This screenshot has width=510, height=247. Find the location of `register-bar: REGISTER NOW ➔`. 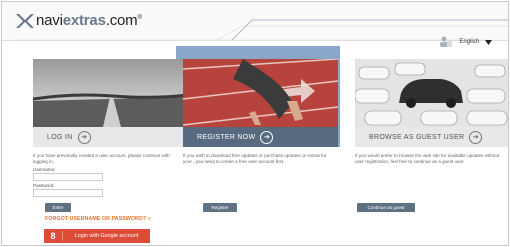

register-bar: REGISTER NOW ➔ is located at coordinates (260, 137).